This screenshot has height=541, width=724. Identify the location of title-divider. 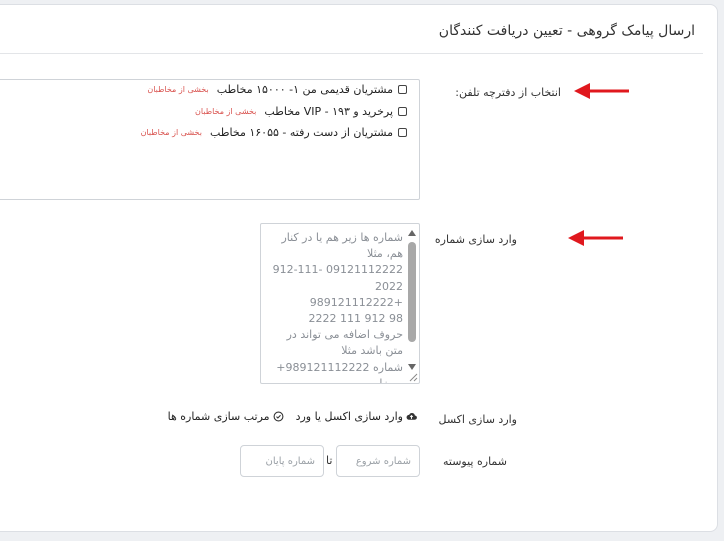
(351, 53).